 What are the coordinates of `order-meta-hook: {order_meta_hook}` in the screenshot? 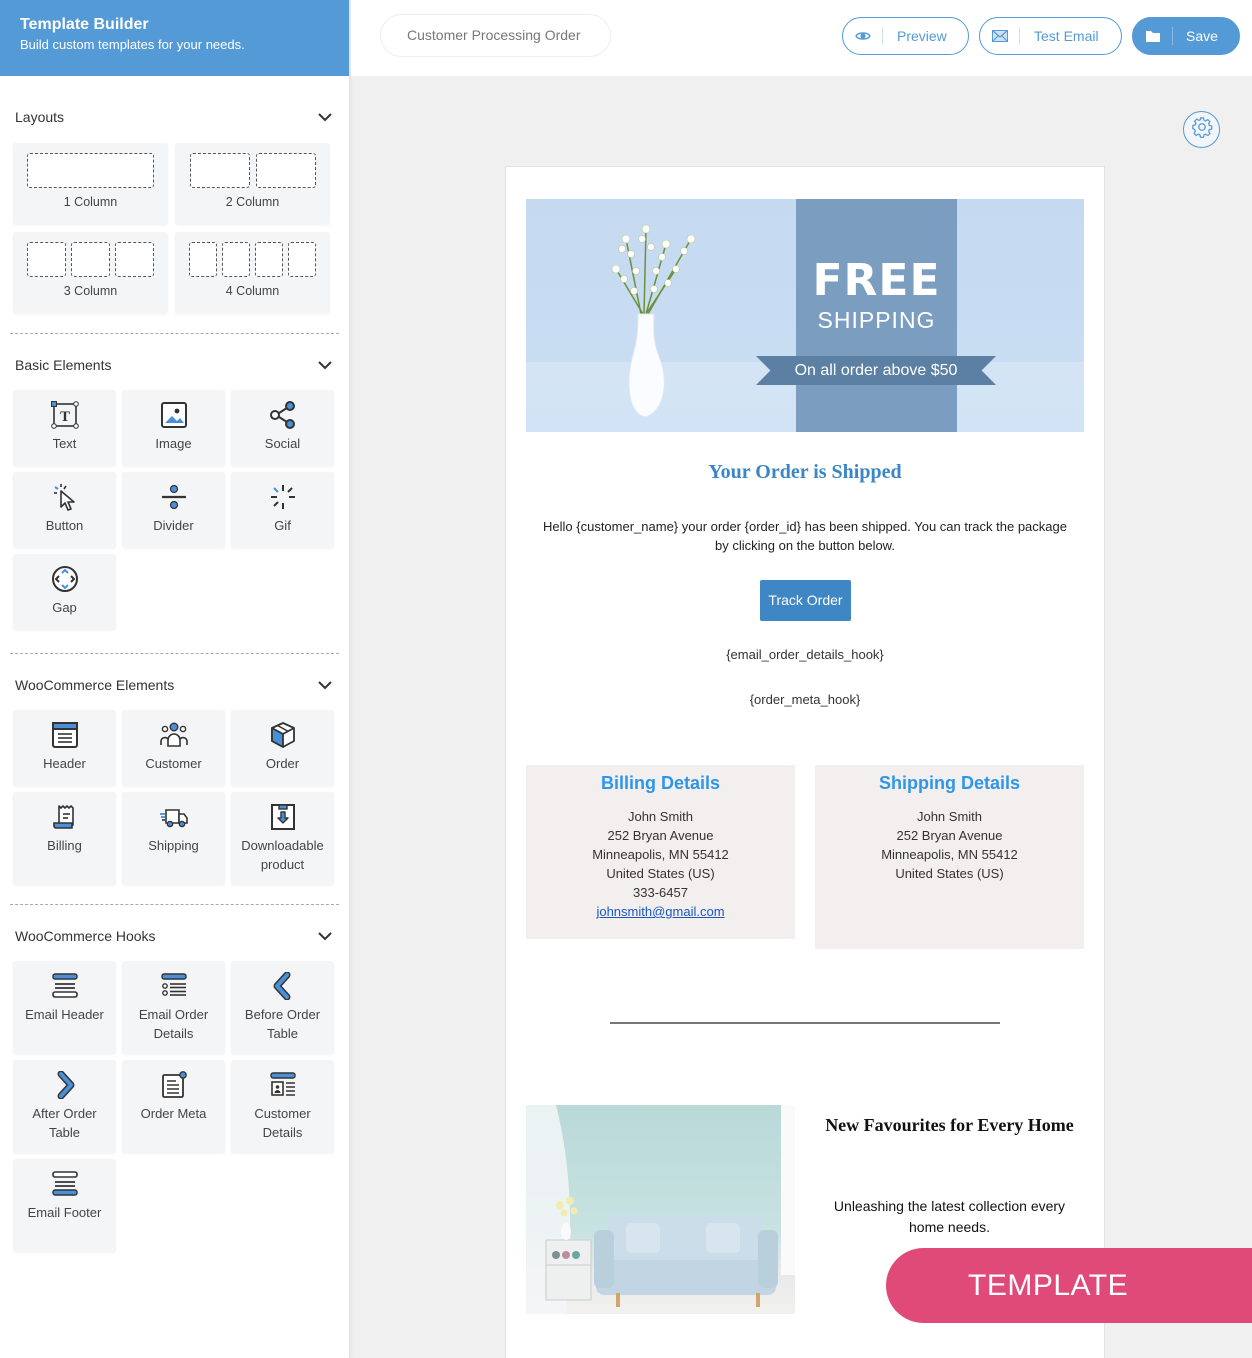 It's located at (805, 699).